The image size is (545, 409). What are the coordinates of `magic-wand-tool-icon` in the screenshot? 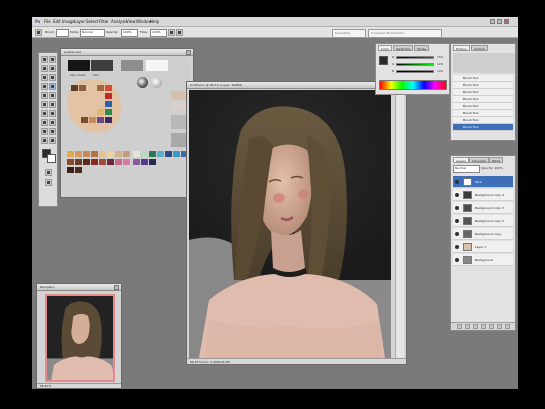 It's located at (52, 68).